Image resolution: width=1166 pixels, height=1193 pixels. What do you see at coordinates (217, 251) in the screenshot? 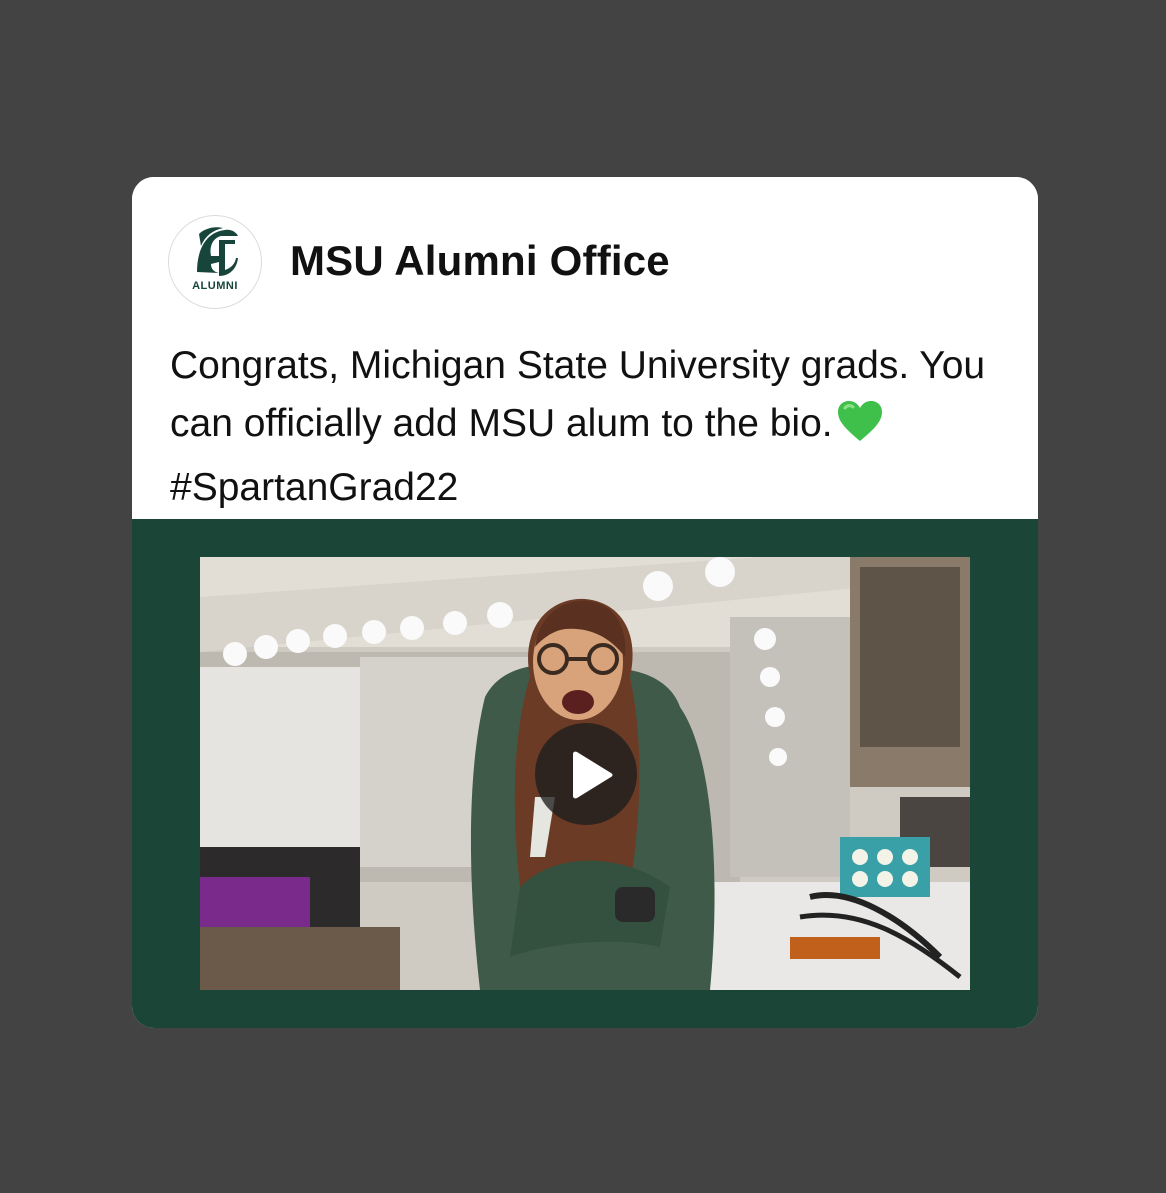
I see `spartan-helmet-icon` at bounding box center [217, 251].